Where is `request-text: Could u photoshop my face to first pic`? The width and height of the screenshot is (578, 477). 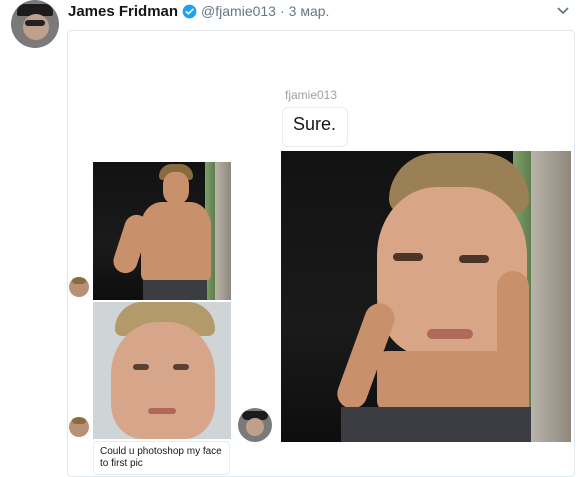
request-text: Could u photoshop my face to first pic is located at coordinates (161, 457).